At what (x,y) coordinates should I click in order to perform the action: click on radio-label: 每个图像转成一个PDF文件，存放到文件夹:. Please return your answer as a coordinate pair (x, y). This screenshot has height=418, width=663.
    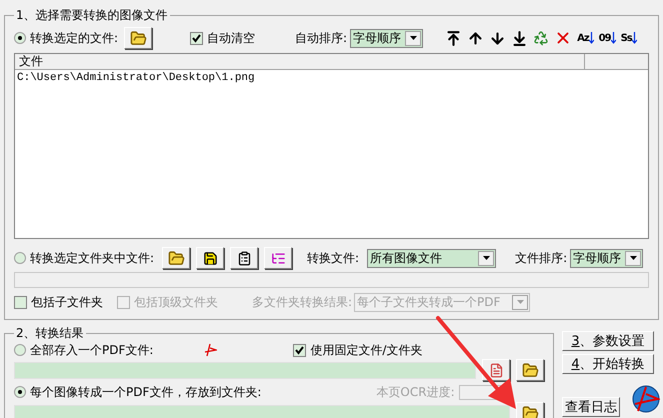
    Looking at the image, I should click on (146, 392).